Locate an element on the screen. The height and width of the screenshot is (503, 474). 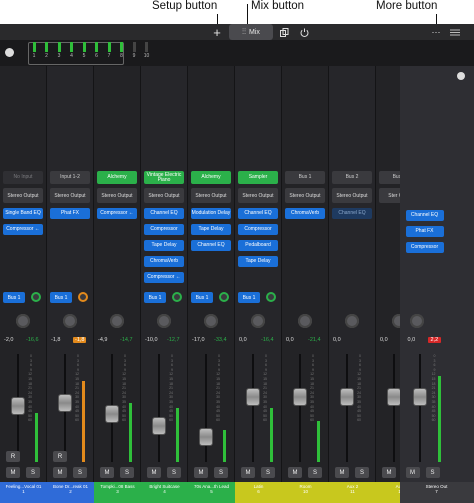
track-name-label: Bright Suitcase 4 is located at coordinates (164, 492).